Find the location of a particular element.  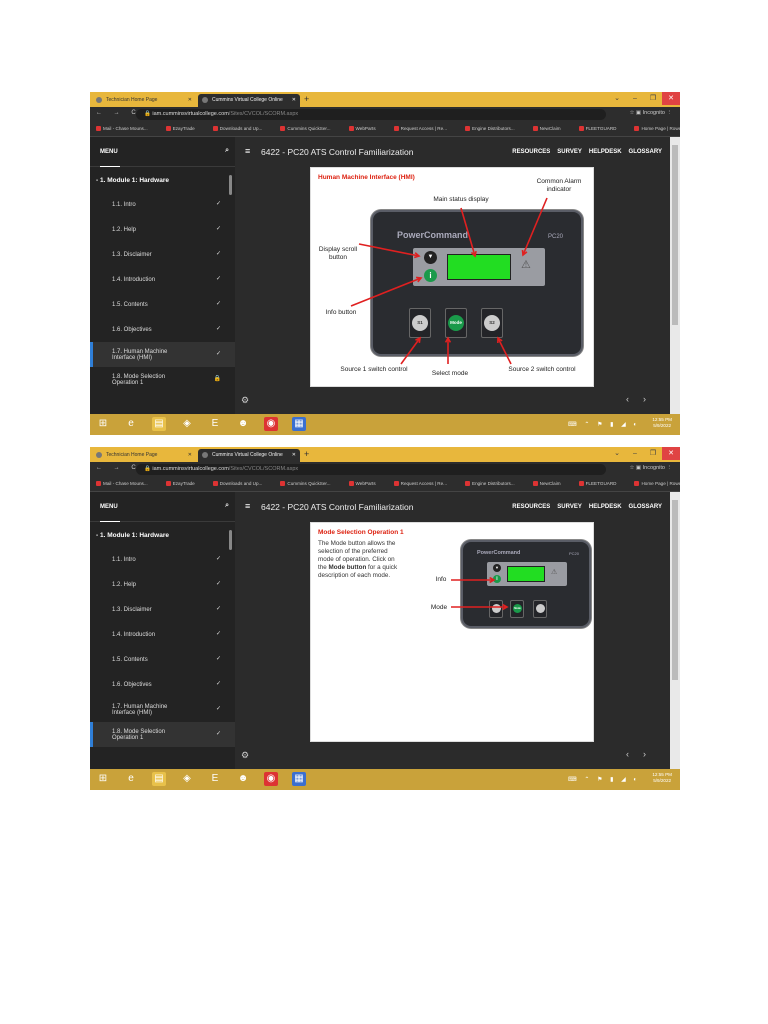

gear-icon: ⚙ is located at coordinates (245, 400).